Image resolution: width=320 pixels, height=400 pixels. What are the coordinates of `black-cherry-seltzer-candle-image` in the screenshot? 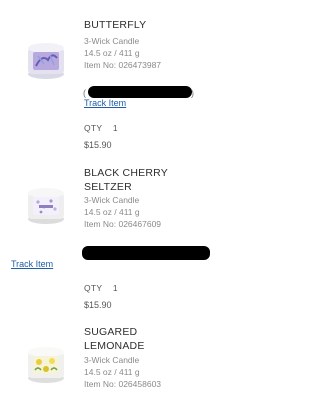 It's located at (46, 206).